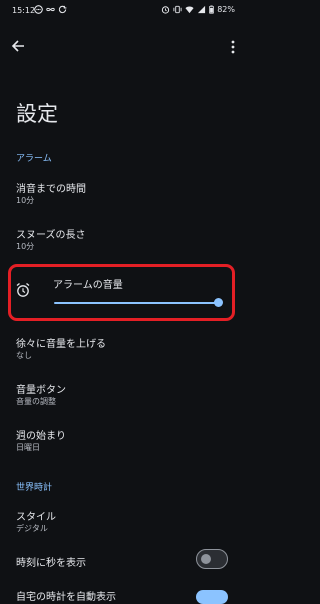  What do you see at coordinates (218, 302) in the screenshot?
I see `alarm-volume-slider-thumb` at bounding box center [218, 302].